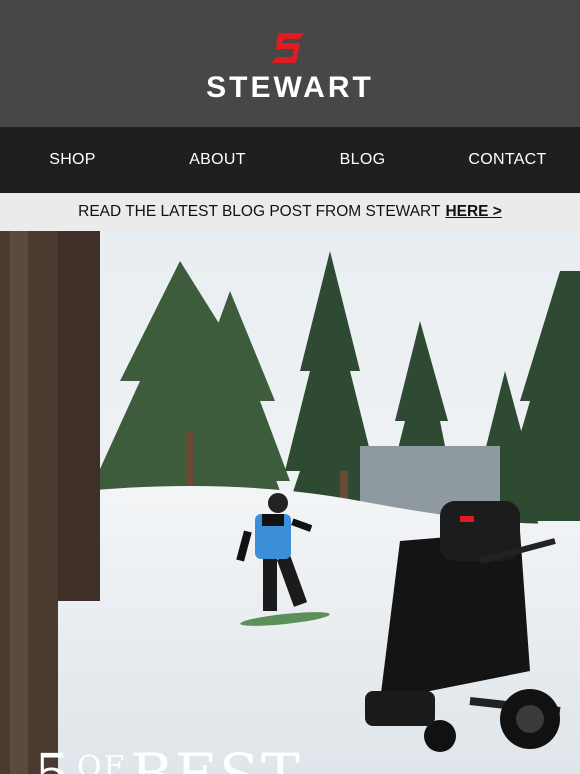 The image size is (580, 774). I want to click on main-nav: SHOP ABOUT BLOG CONTACT, so click(290, 160).